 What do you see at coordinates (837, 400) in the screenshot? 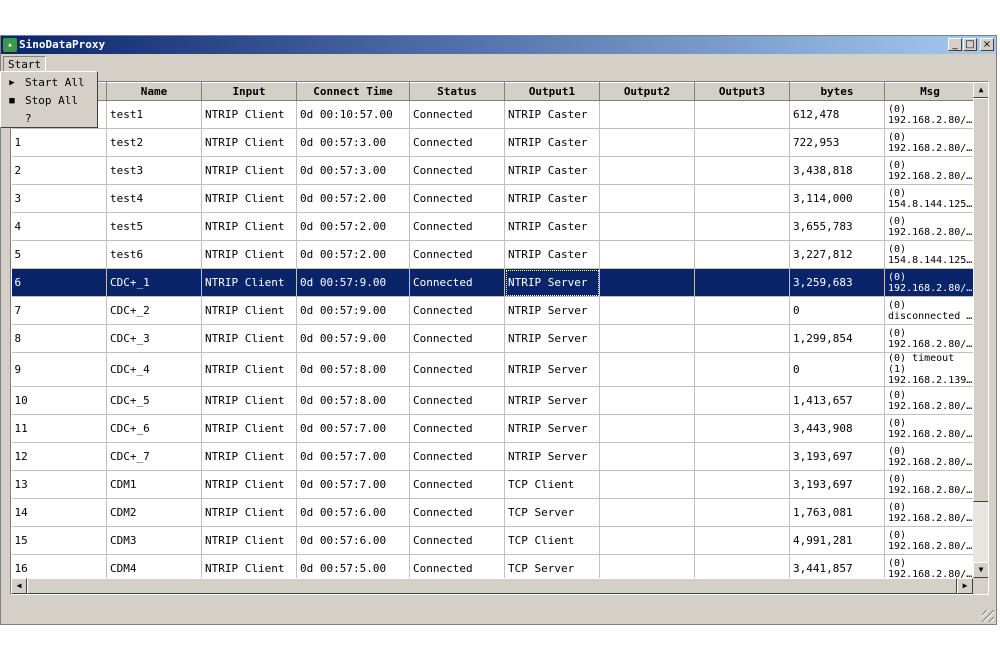
I see `bytes-cell: 1,413,657` at bounding box center [837, 400].